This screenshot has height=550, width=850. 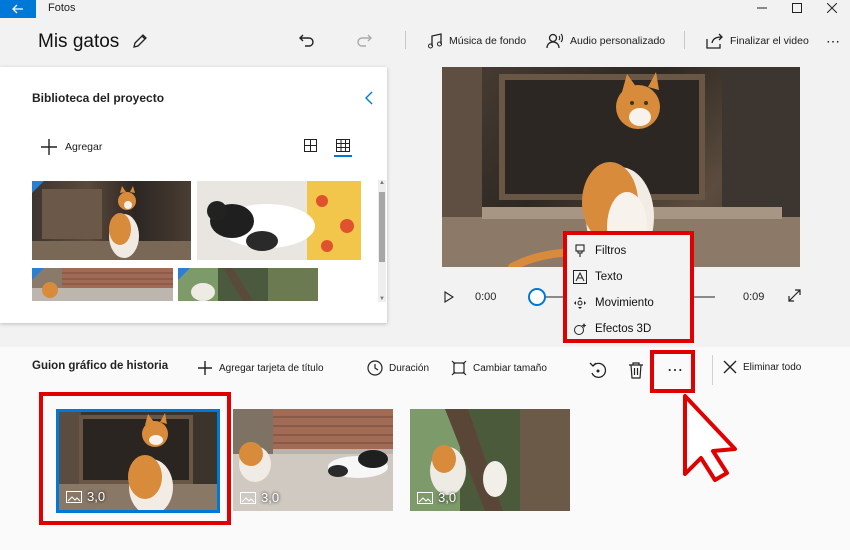 I want to click on finish-video-button: Finalizar el video, so click(x=757, y=41).